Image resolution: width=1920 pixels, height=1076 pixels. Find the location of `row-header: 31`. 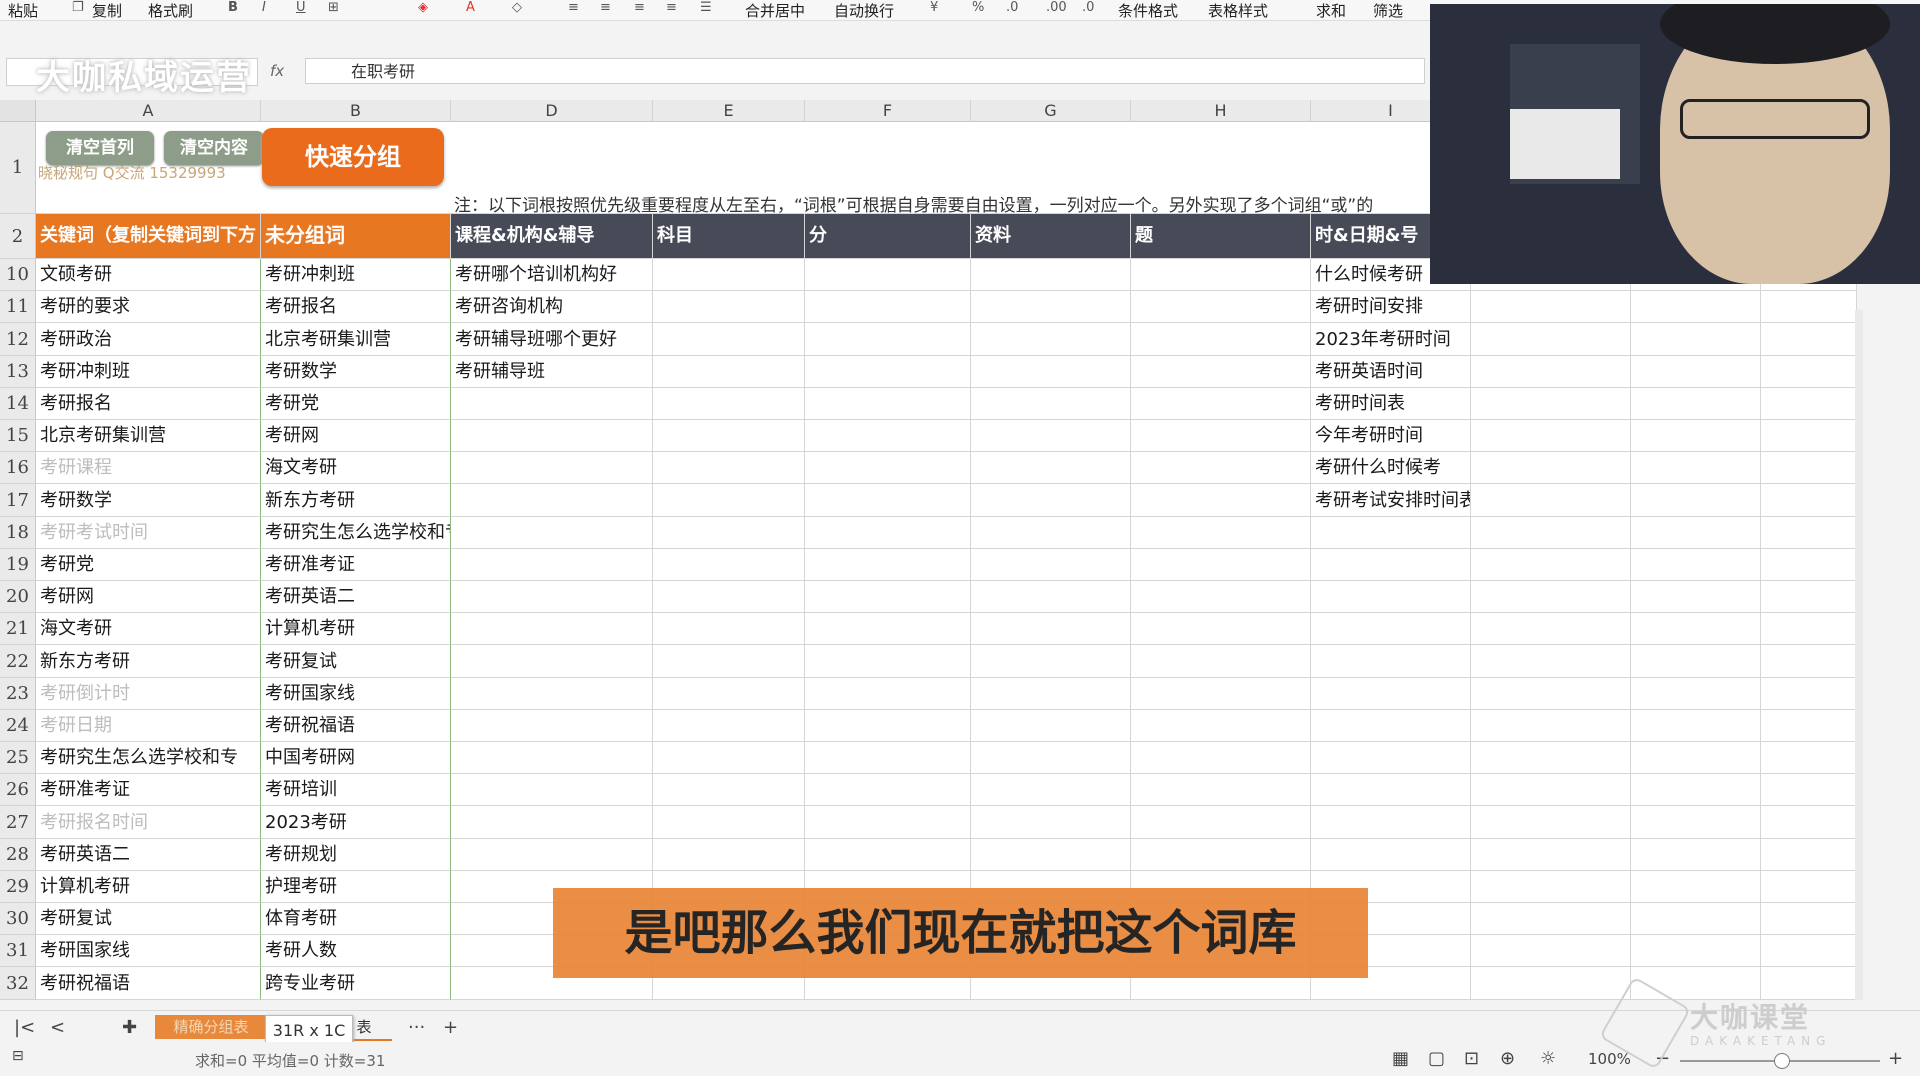

row-header: 31 is located at coordinates (18, 951).